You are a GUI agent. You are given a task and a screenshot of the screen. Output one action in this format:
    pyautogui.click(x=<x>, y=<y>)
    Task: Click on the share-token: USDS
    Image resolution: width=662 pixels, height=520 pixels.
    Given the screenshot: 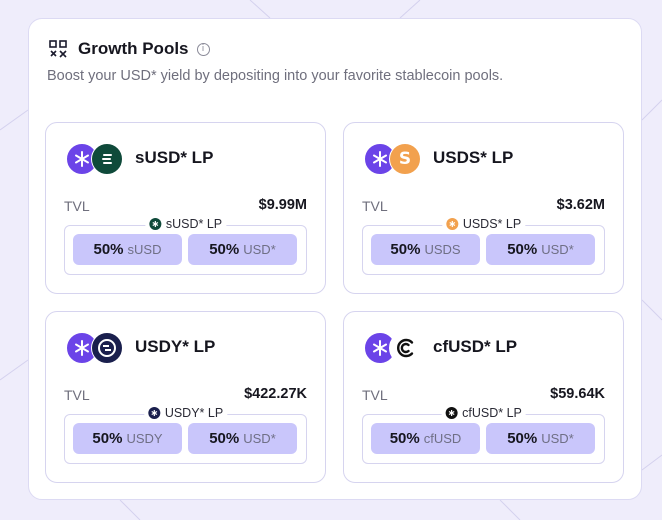 What is the action you would take?
    pyautogui.click(x=442, y=249)
    